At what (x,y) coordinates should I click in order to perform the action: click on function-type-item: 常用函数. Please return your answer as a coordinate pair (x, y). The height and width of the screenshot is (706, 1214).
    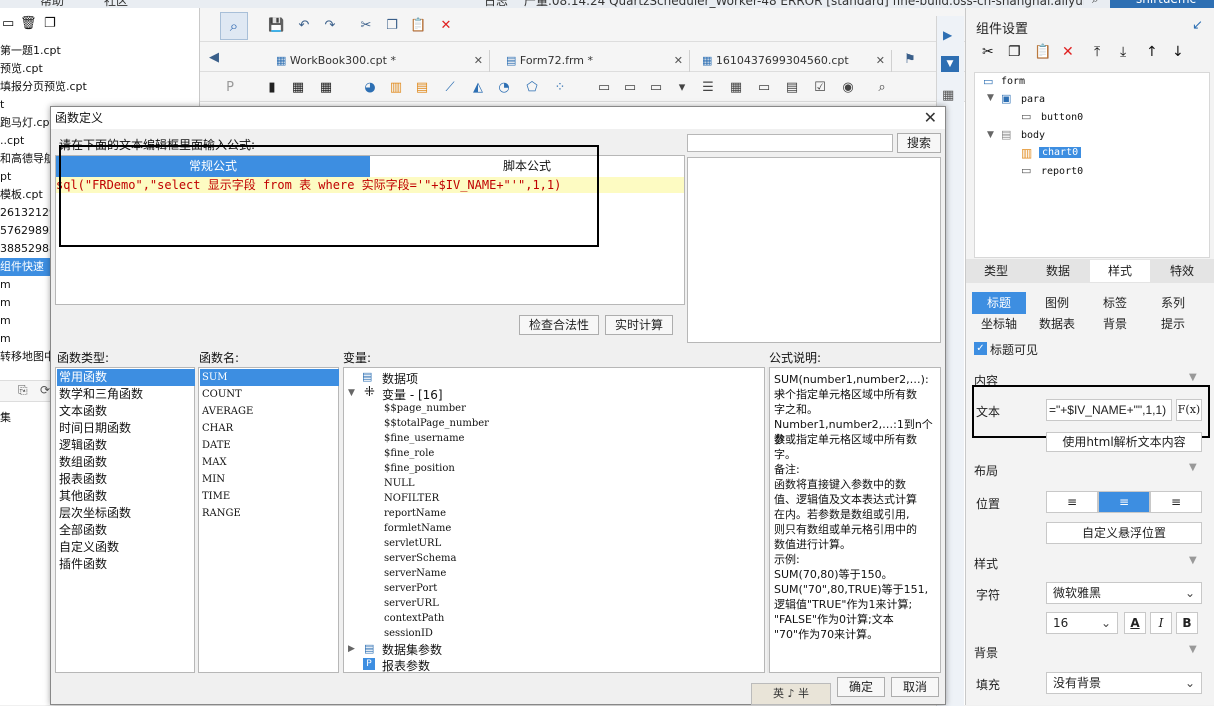
    Looking at the image, I should click on (126, 377).